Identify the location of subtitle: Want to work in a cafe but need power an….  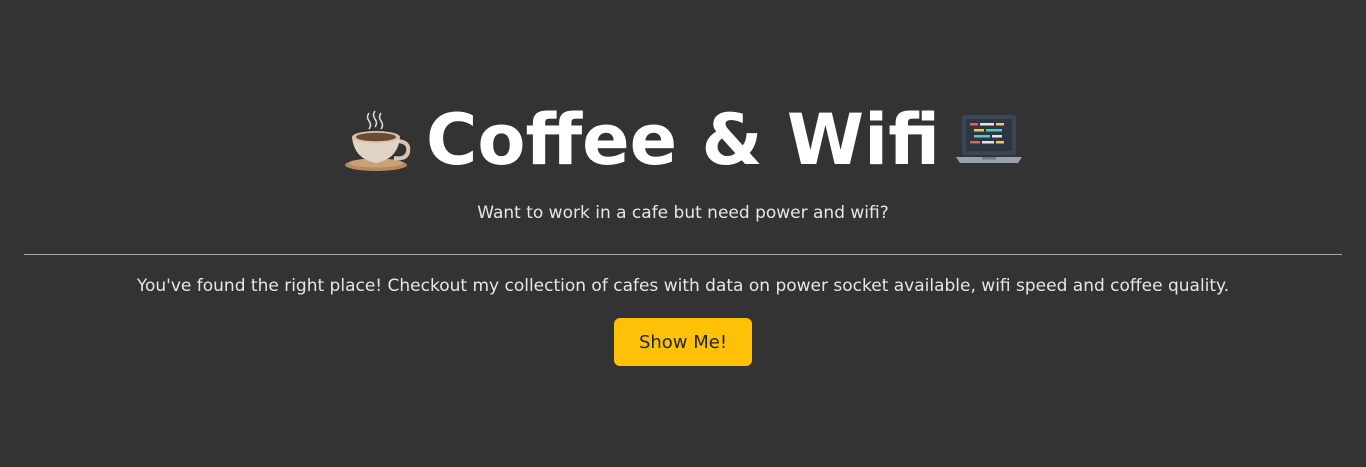
(683, 213).